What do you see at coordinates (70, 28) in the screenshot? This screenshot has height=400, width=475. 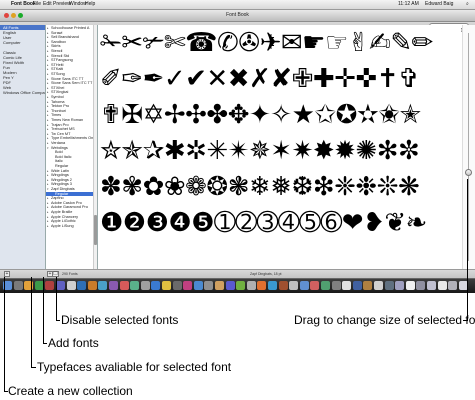 I see `font-item-label: Schoolhouse Printed A` at bounding box center [70, 28].